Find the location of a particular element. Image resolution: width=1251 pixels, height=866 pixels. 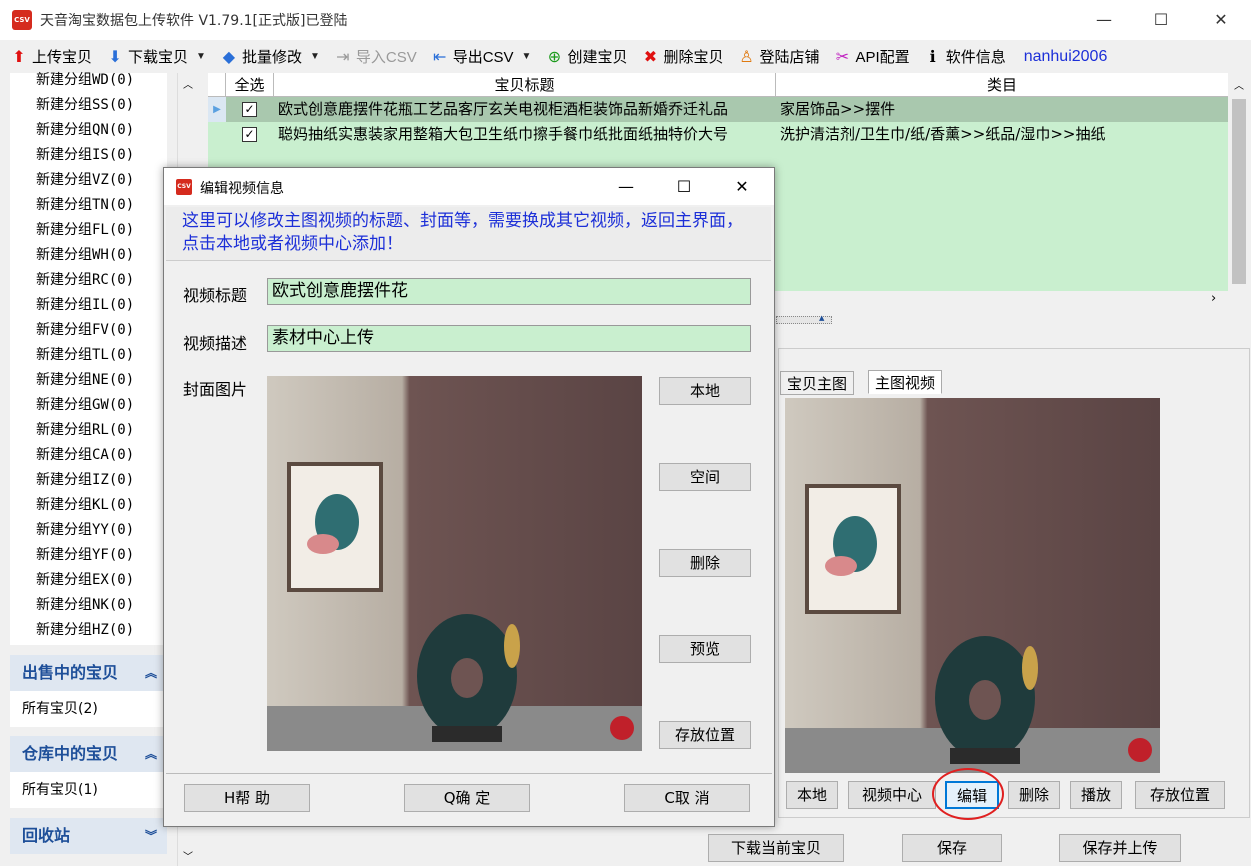

maximize-button: ☐ is located at coordinates (1161, 20).